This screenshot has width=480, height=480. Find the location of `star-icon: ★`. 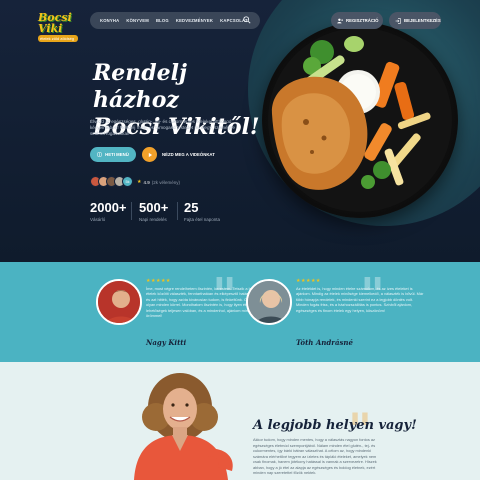

star-icon: ★ is located at coordinates (139, 182).